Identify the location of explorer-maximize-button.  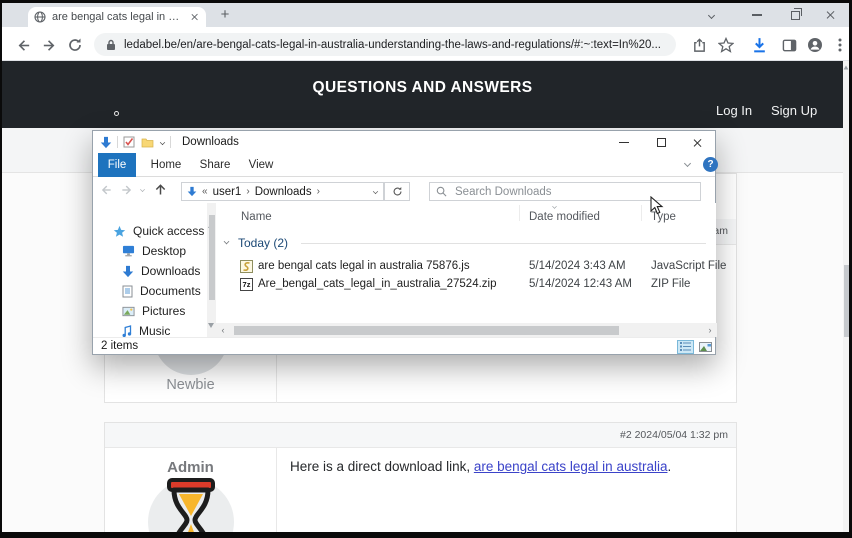
(661, 142).